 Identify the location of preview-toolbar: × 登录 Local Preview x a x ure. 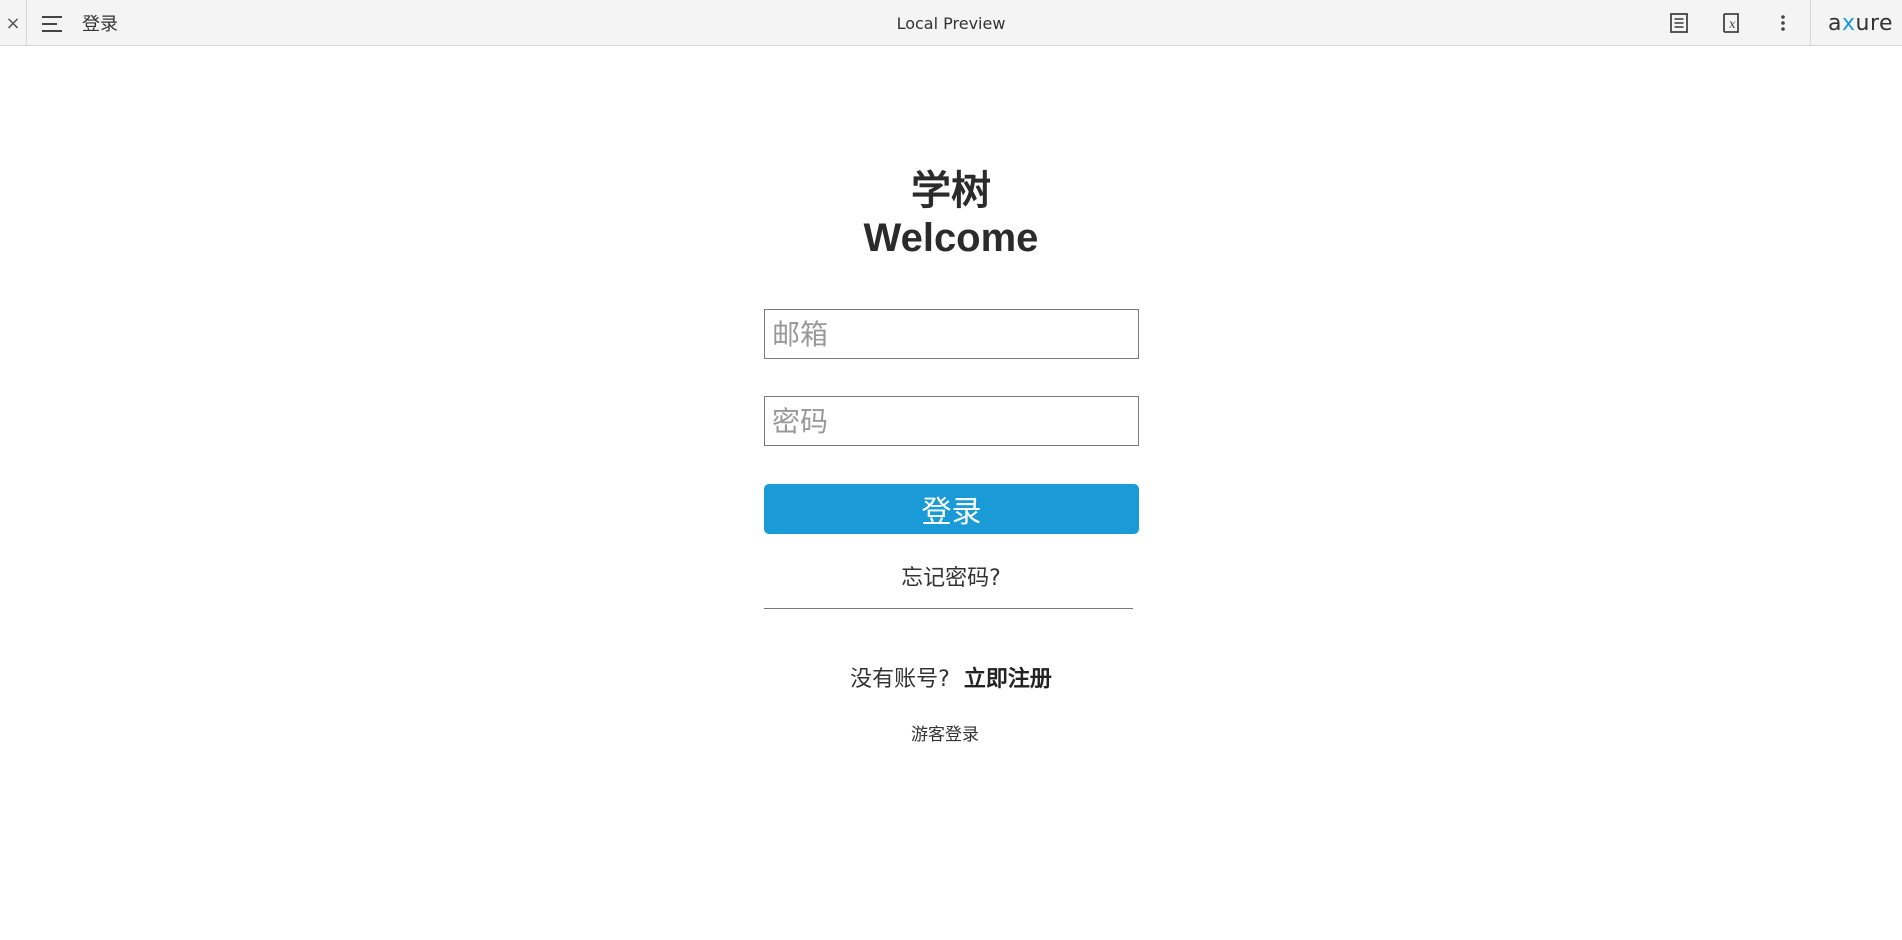
(951, 23).